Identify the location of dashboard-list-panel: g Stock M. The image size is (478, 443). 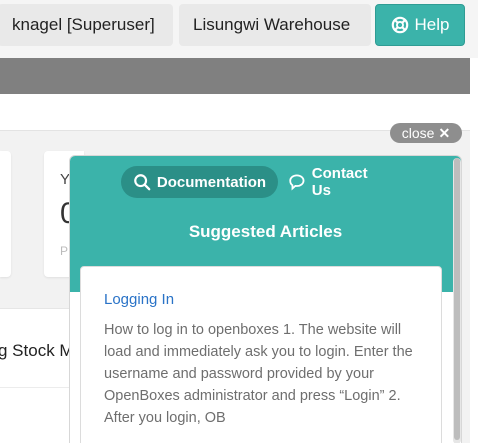
(40, 375).